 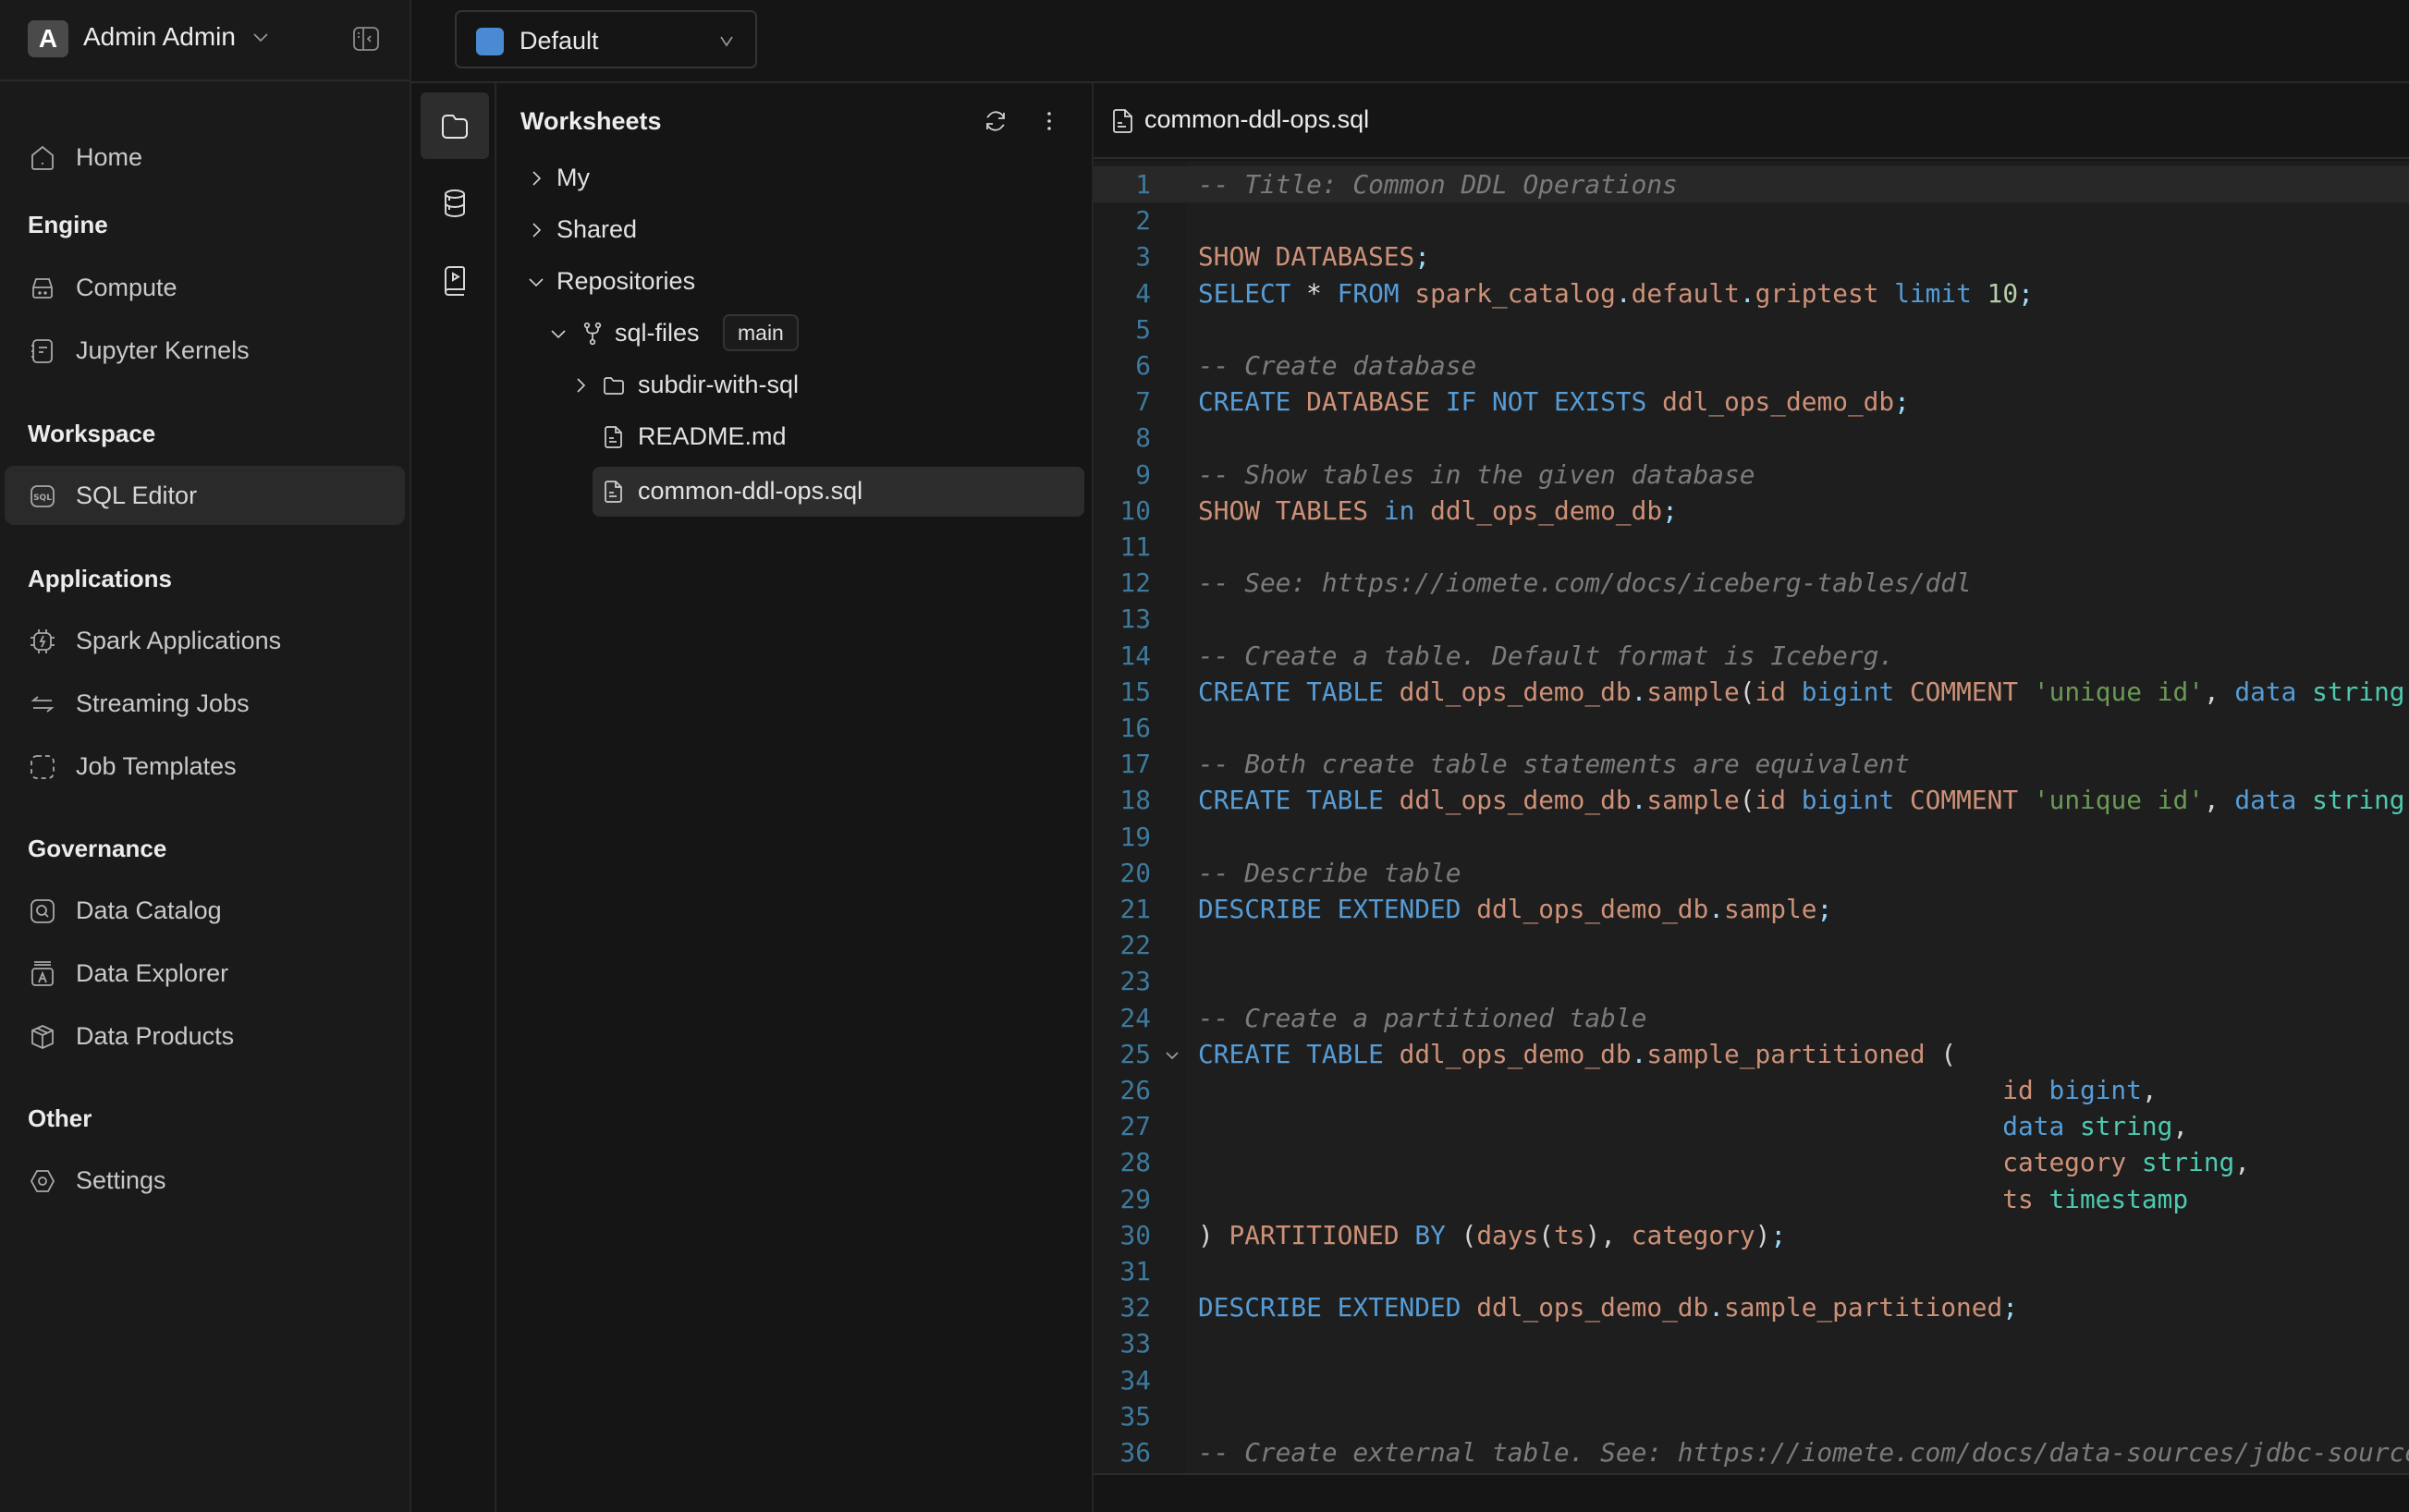 What do you see at coordinates (205, 767) in the screenshot?
I see `sidebar-item-job-templates: Job Templates` at bounding box center [205, 767].